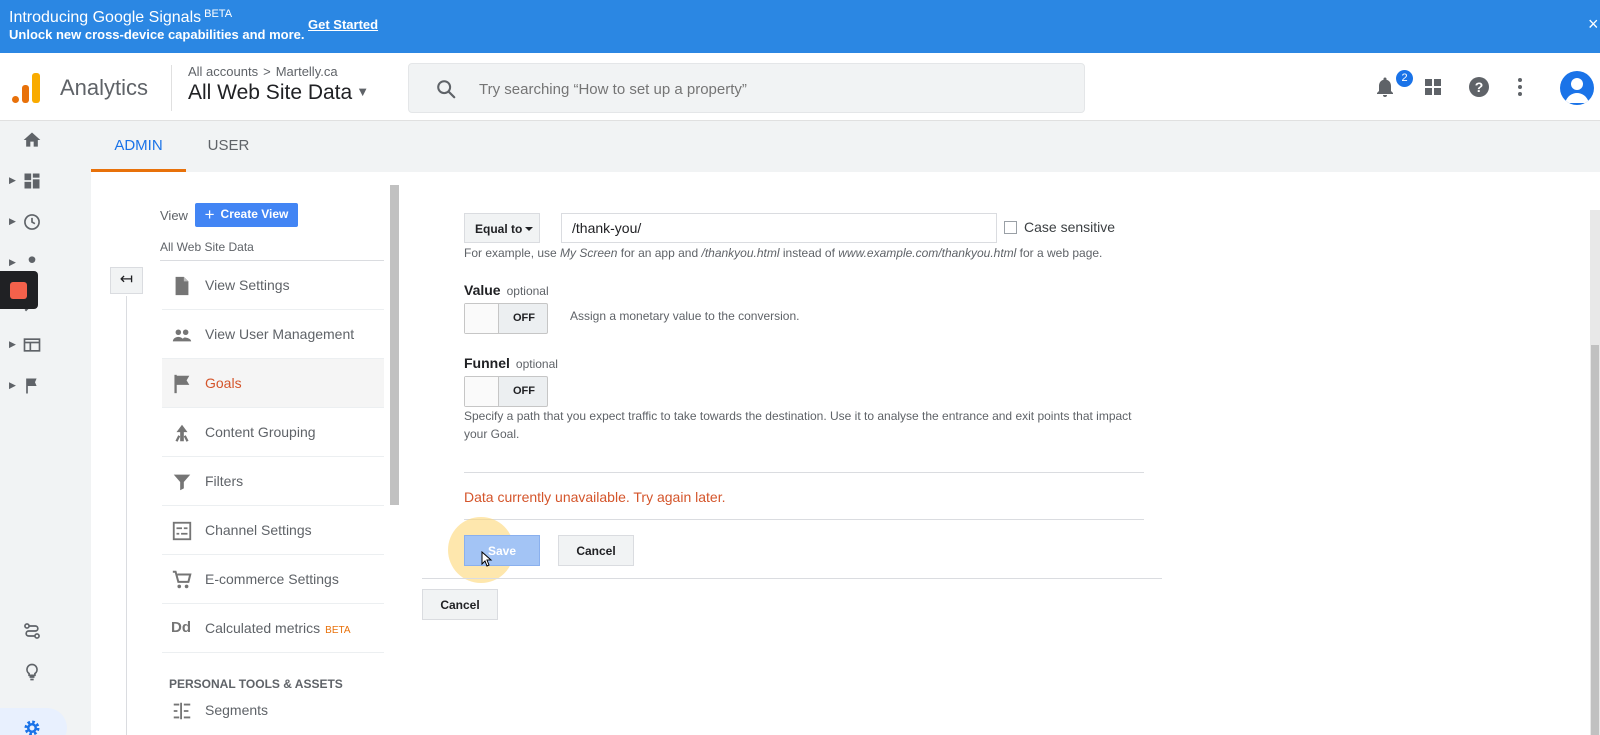  Describe the element at coordinates (207, 247) in the screenshot. I see `view-name: All Web Site Data` at that location.